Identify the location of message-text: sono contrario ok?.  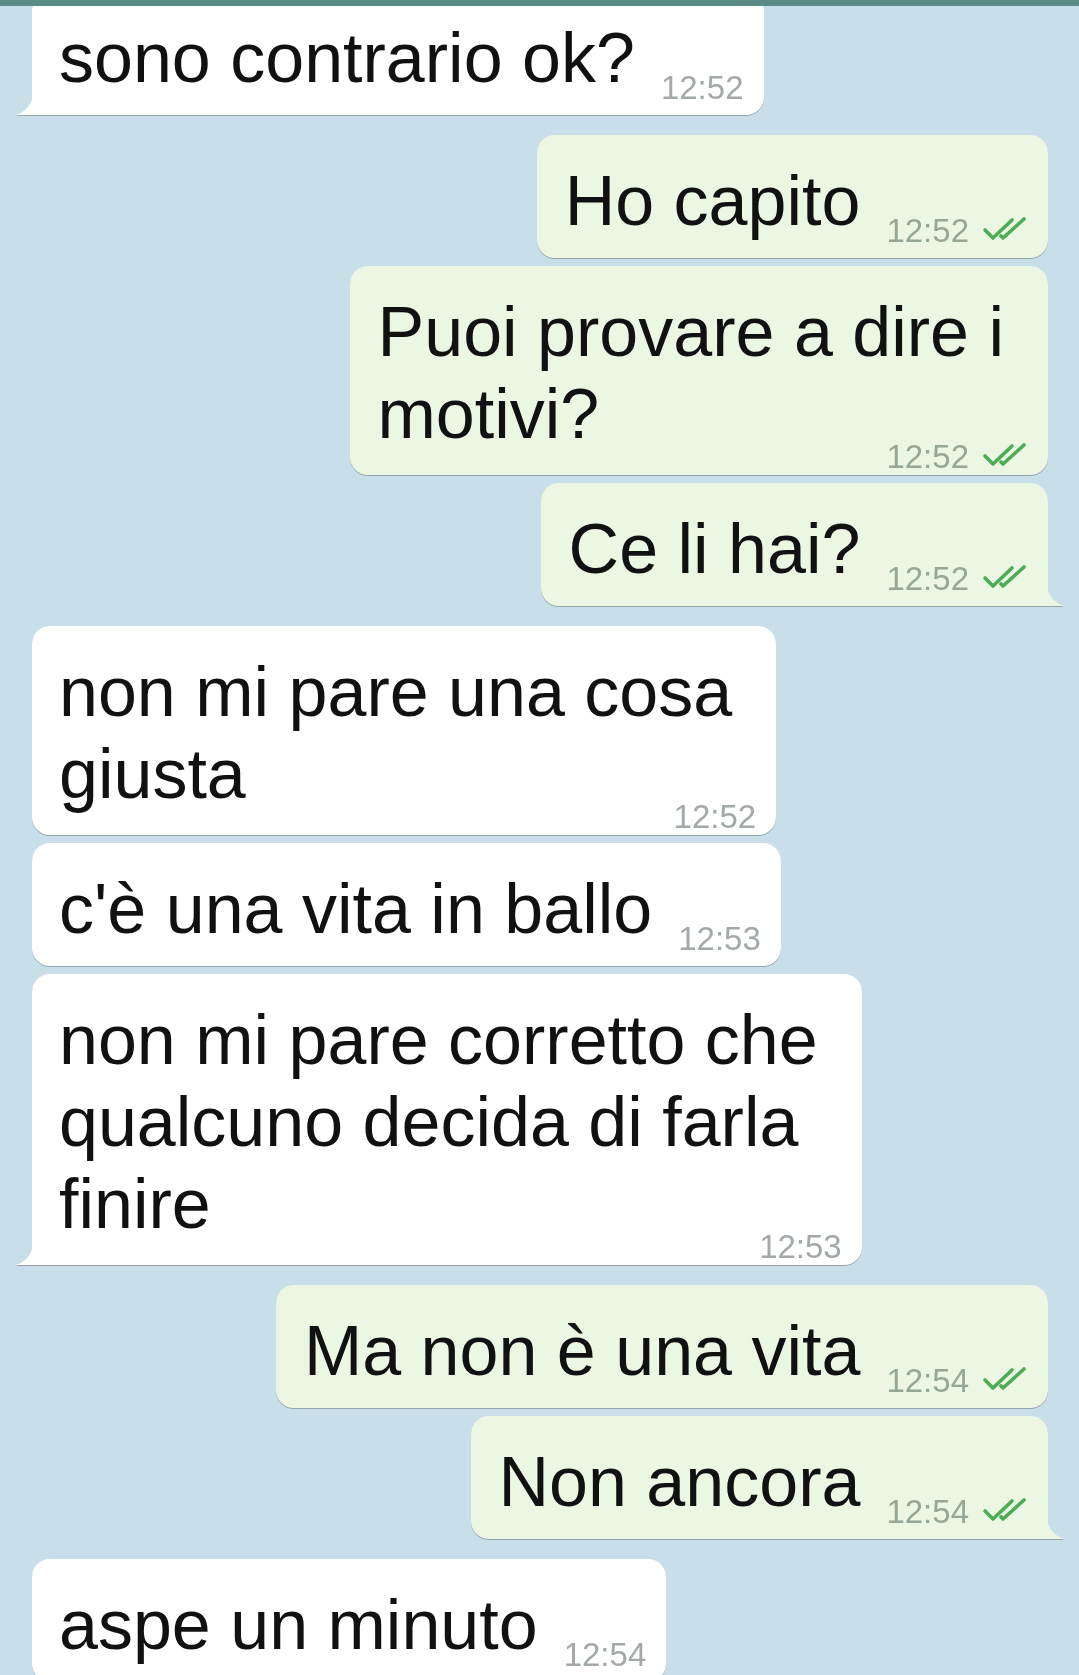
(347, 58).